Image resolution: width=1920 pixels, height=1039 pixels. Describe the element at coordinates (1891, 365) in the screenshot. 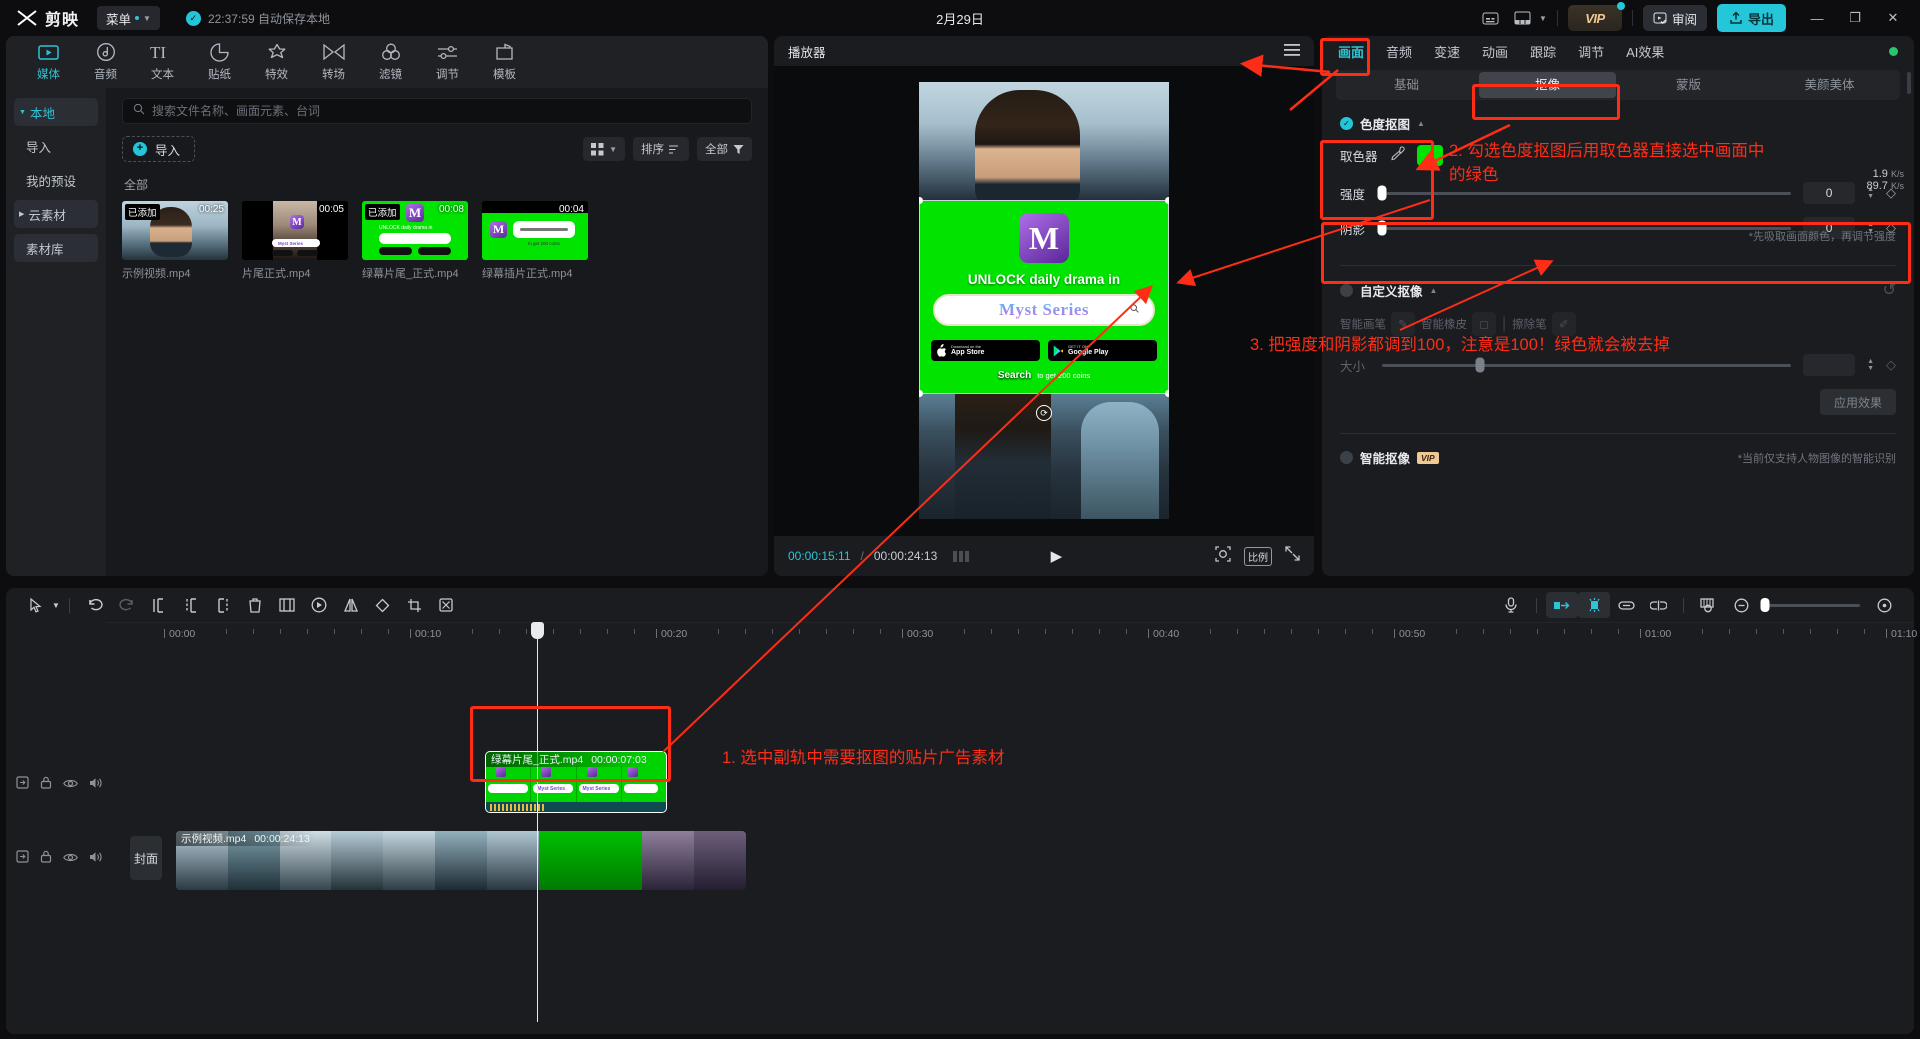

I see `size-keyframe-icon: ◇` at that location.